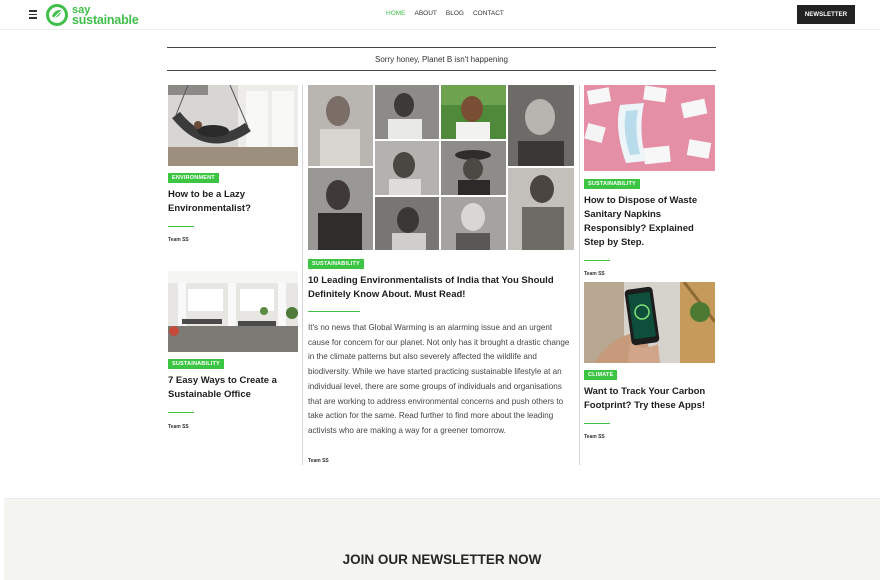 The image size is (880, 580). Describe the element at coordinates (614, 242) in the screenshot. I see `title-line: Step by Step.` at that location.